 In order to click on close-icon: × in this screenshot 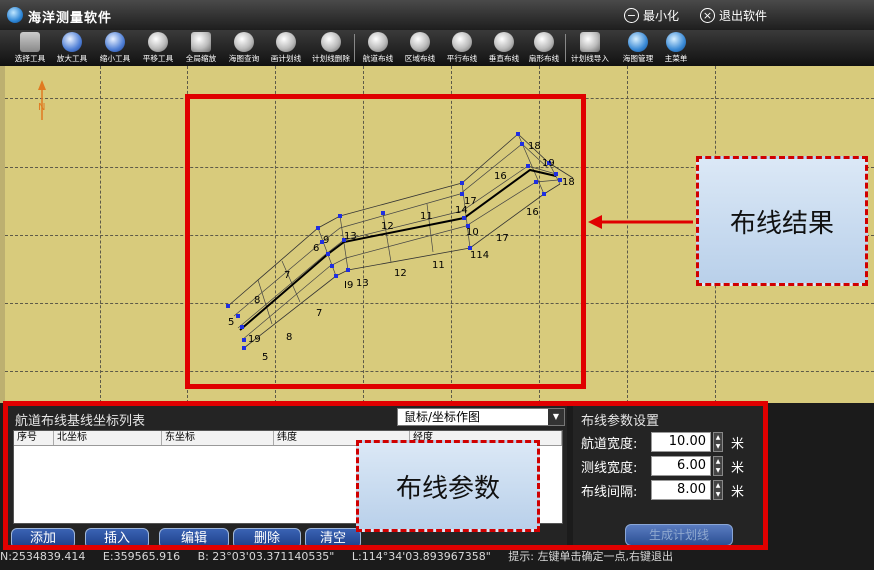, I will do `click(707, 15)`.